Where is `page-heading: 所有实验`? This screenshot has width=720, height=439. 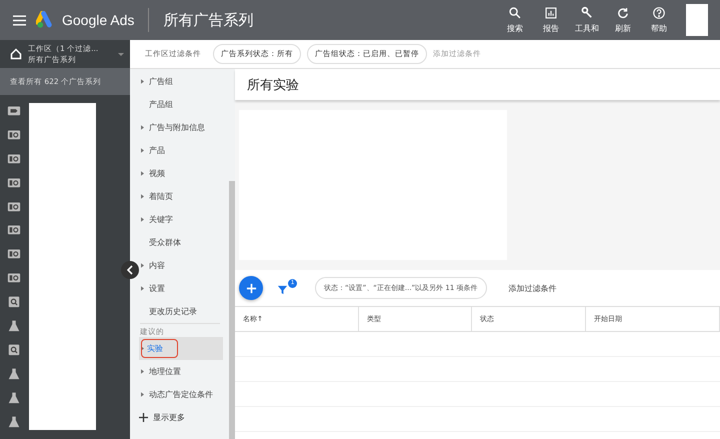
page-heading: 所有实验 is located at coordinates (477, 84).